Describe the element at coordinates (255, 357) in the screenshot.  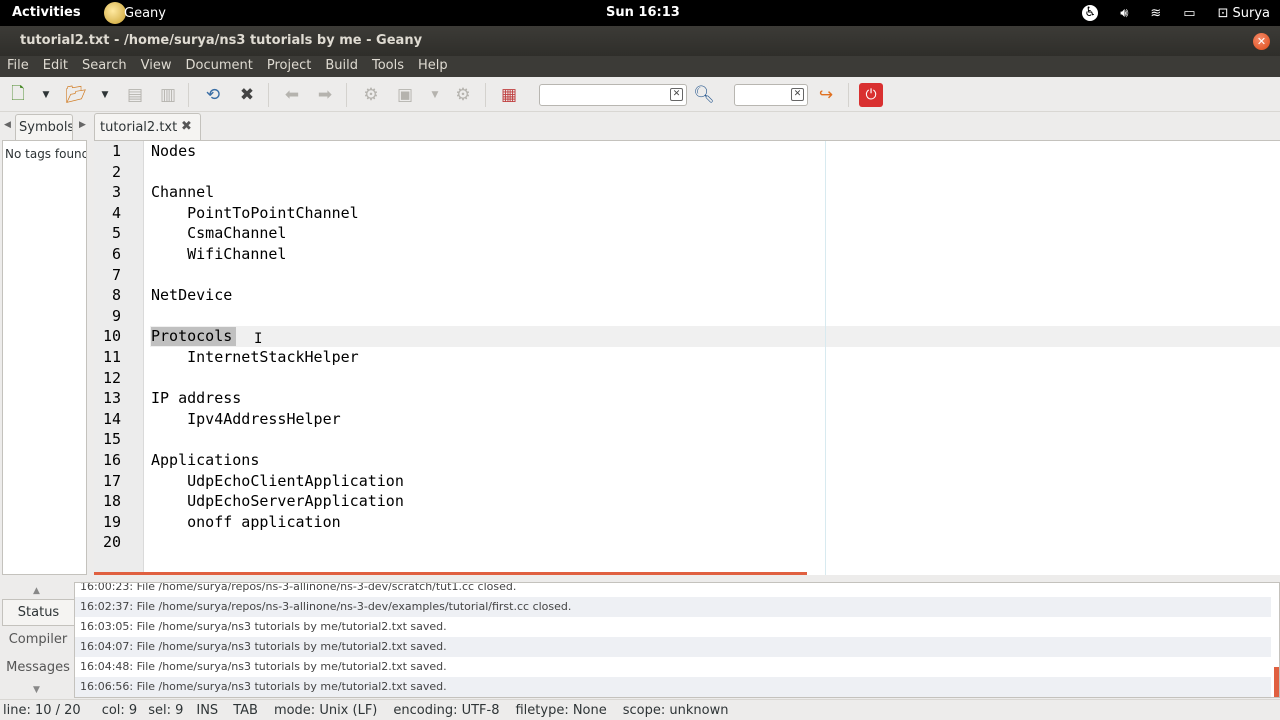
I see `code-line: InternetStackHelper` at that location.